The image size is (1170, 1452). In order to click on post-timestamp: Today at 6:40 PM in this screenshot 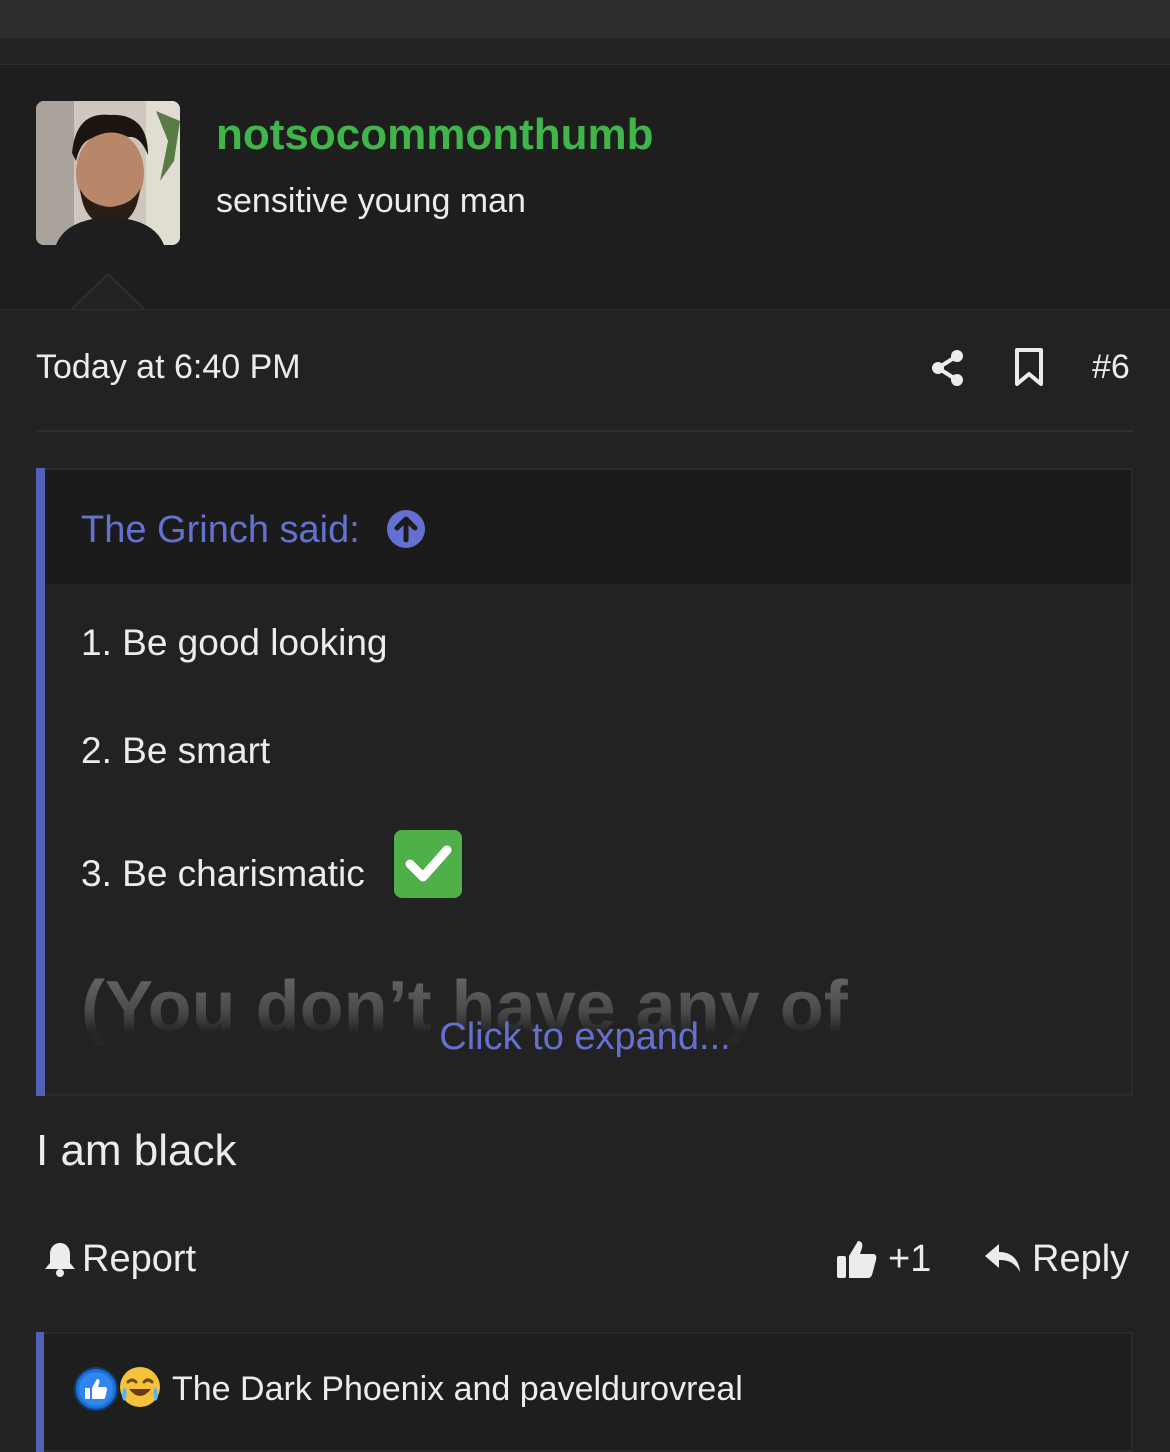, I will do `click(168, 367)`.